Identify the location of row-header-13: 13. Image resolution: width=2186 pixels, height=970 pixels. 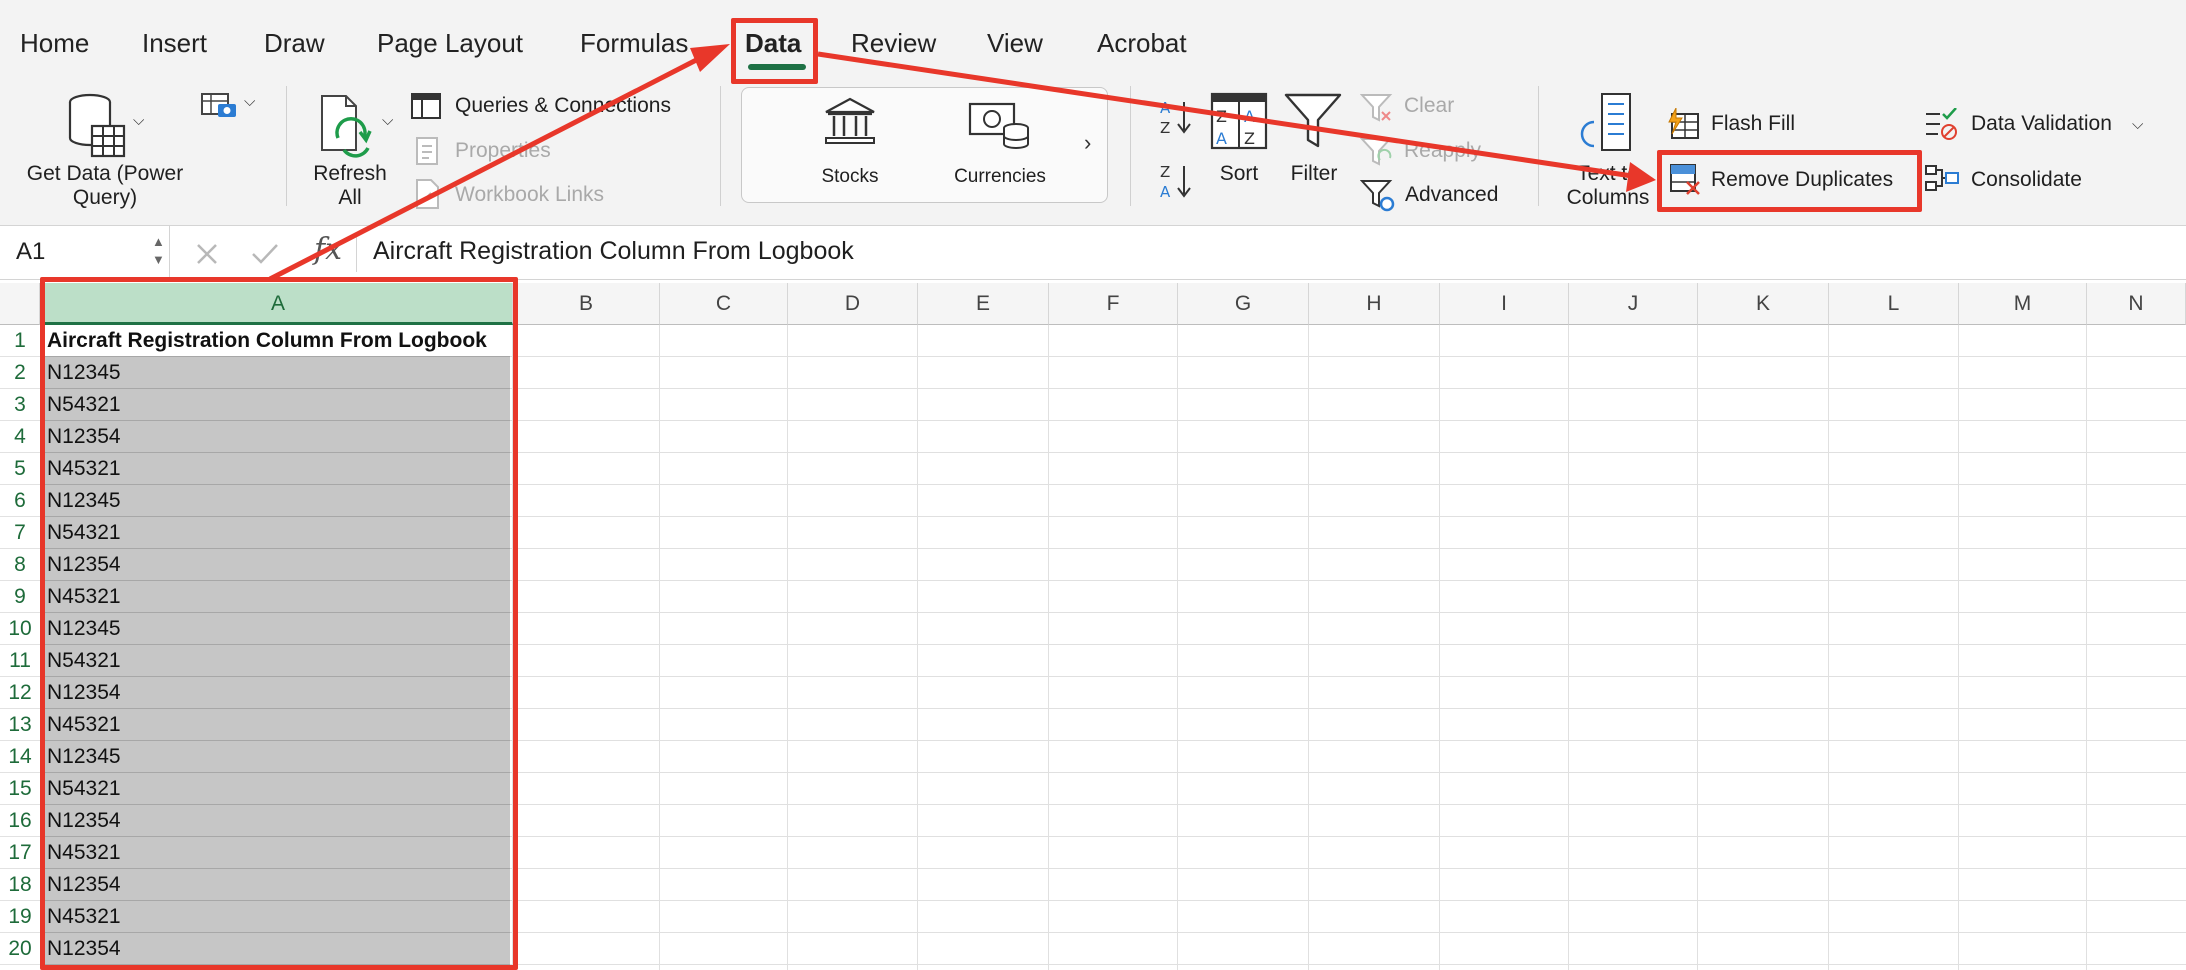
(20, 725).